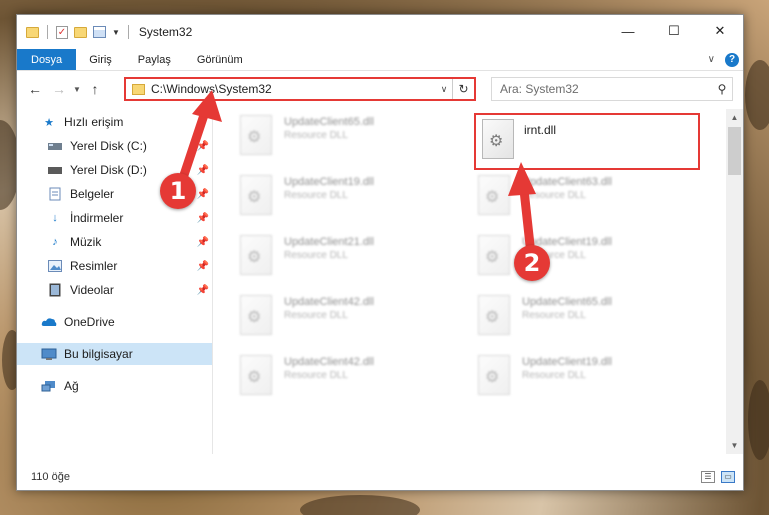 This screenshot has height=515, width=769. Describe the element at coordinates (606, 89) in the screenshot. I see `search-placeholder: Ara: System32` at that location.